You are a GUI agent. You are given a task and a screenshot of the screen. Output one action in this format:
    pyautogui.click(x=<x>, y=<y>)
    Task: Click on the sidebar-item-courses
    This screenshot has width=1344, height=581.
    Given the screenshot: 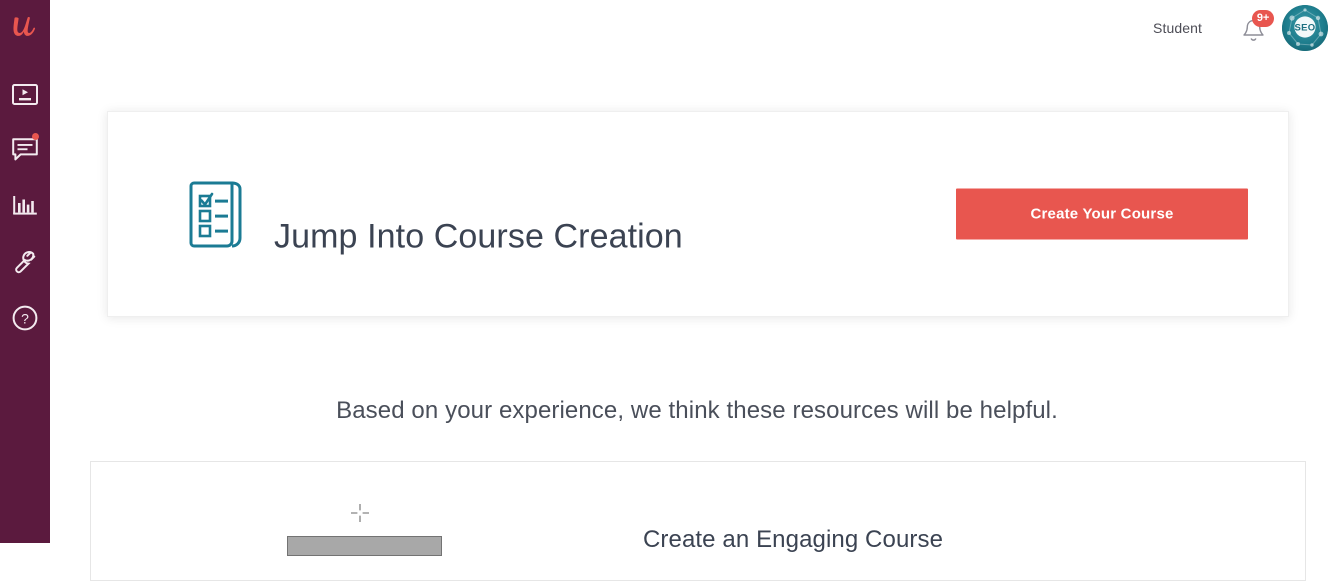 What is the action you would take?
    pyautogui.click(x=25, y=94)
    